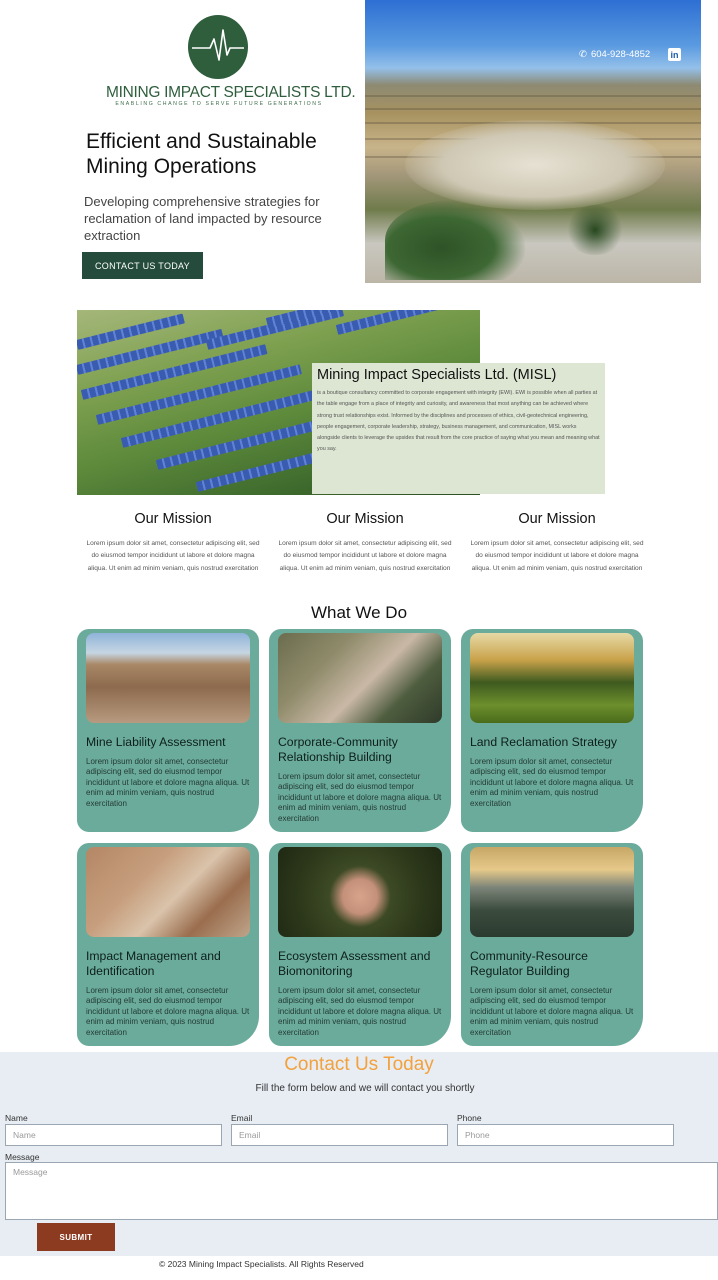 The width and height of the screenshot is (718, 1280). Describe the element at coordinates (359, 1064) in the screenshot. I see `contact-title: Contact Us Today` at that location.